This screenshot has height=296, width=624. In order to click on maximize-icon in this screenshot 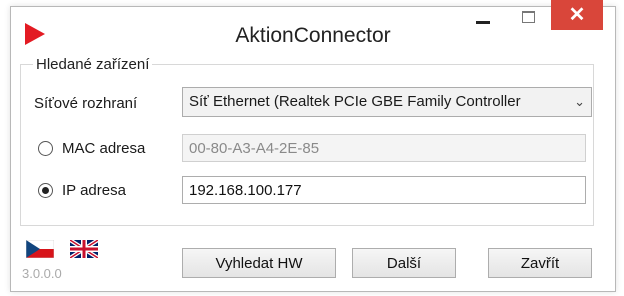, I will do `click(528, 17)`.